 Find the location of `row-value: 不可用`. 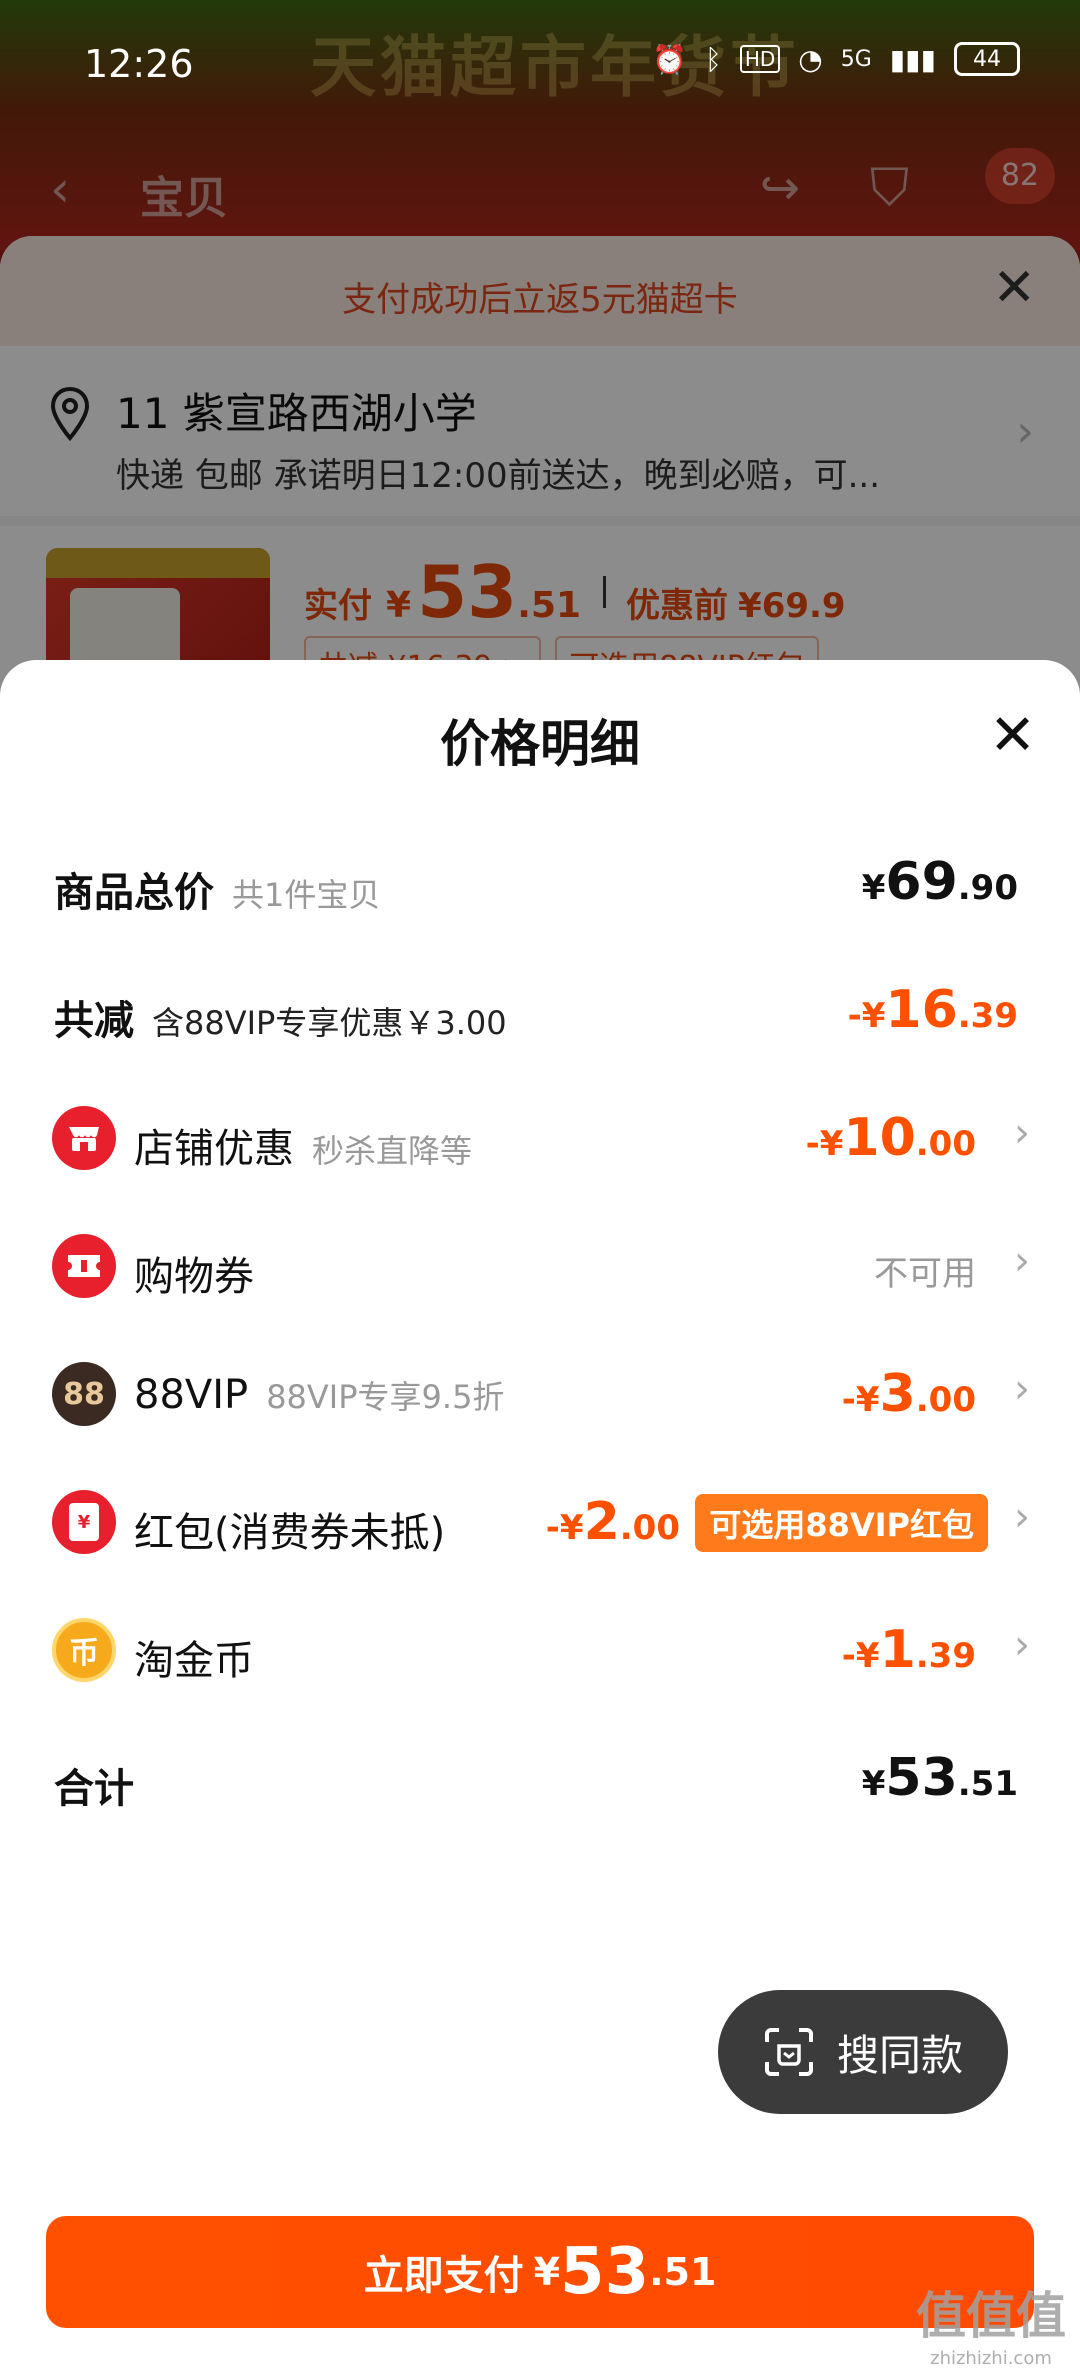

row-value: 不可用 is located at coordinates (925, 1270).